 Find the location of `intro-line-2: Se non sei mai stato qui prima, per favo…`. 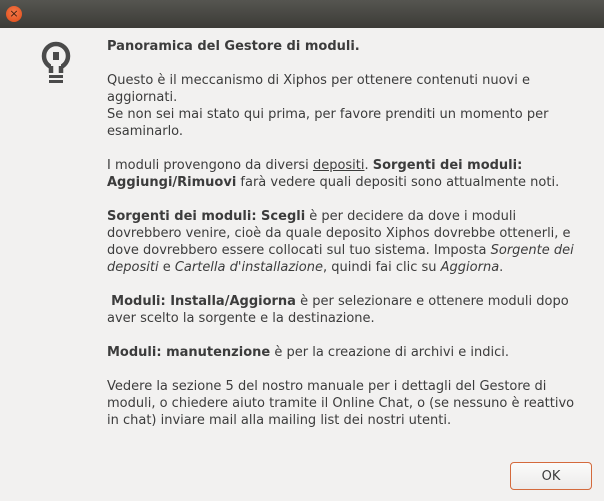

intro-line-2: Se non sei mai stato qui prima, per favo… is located at coordinates (328, 123).